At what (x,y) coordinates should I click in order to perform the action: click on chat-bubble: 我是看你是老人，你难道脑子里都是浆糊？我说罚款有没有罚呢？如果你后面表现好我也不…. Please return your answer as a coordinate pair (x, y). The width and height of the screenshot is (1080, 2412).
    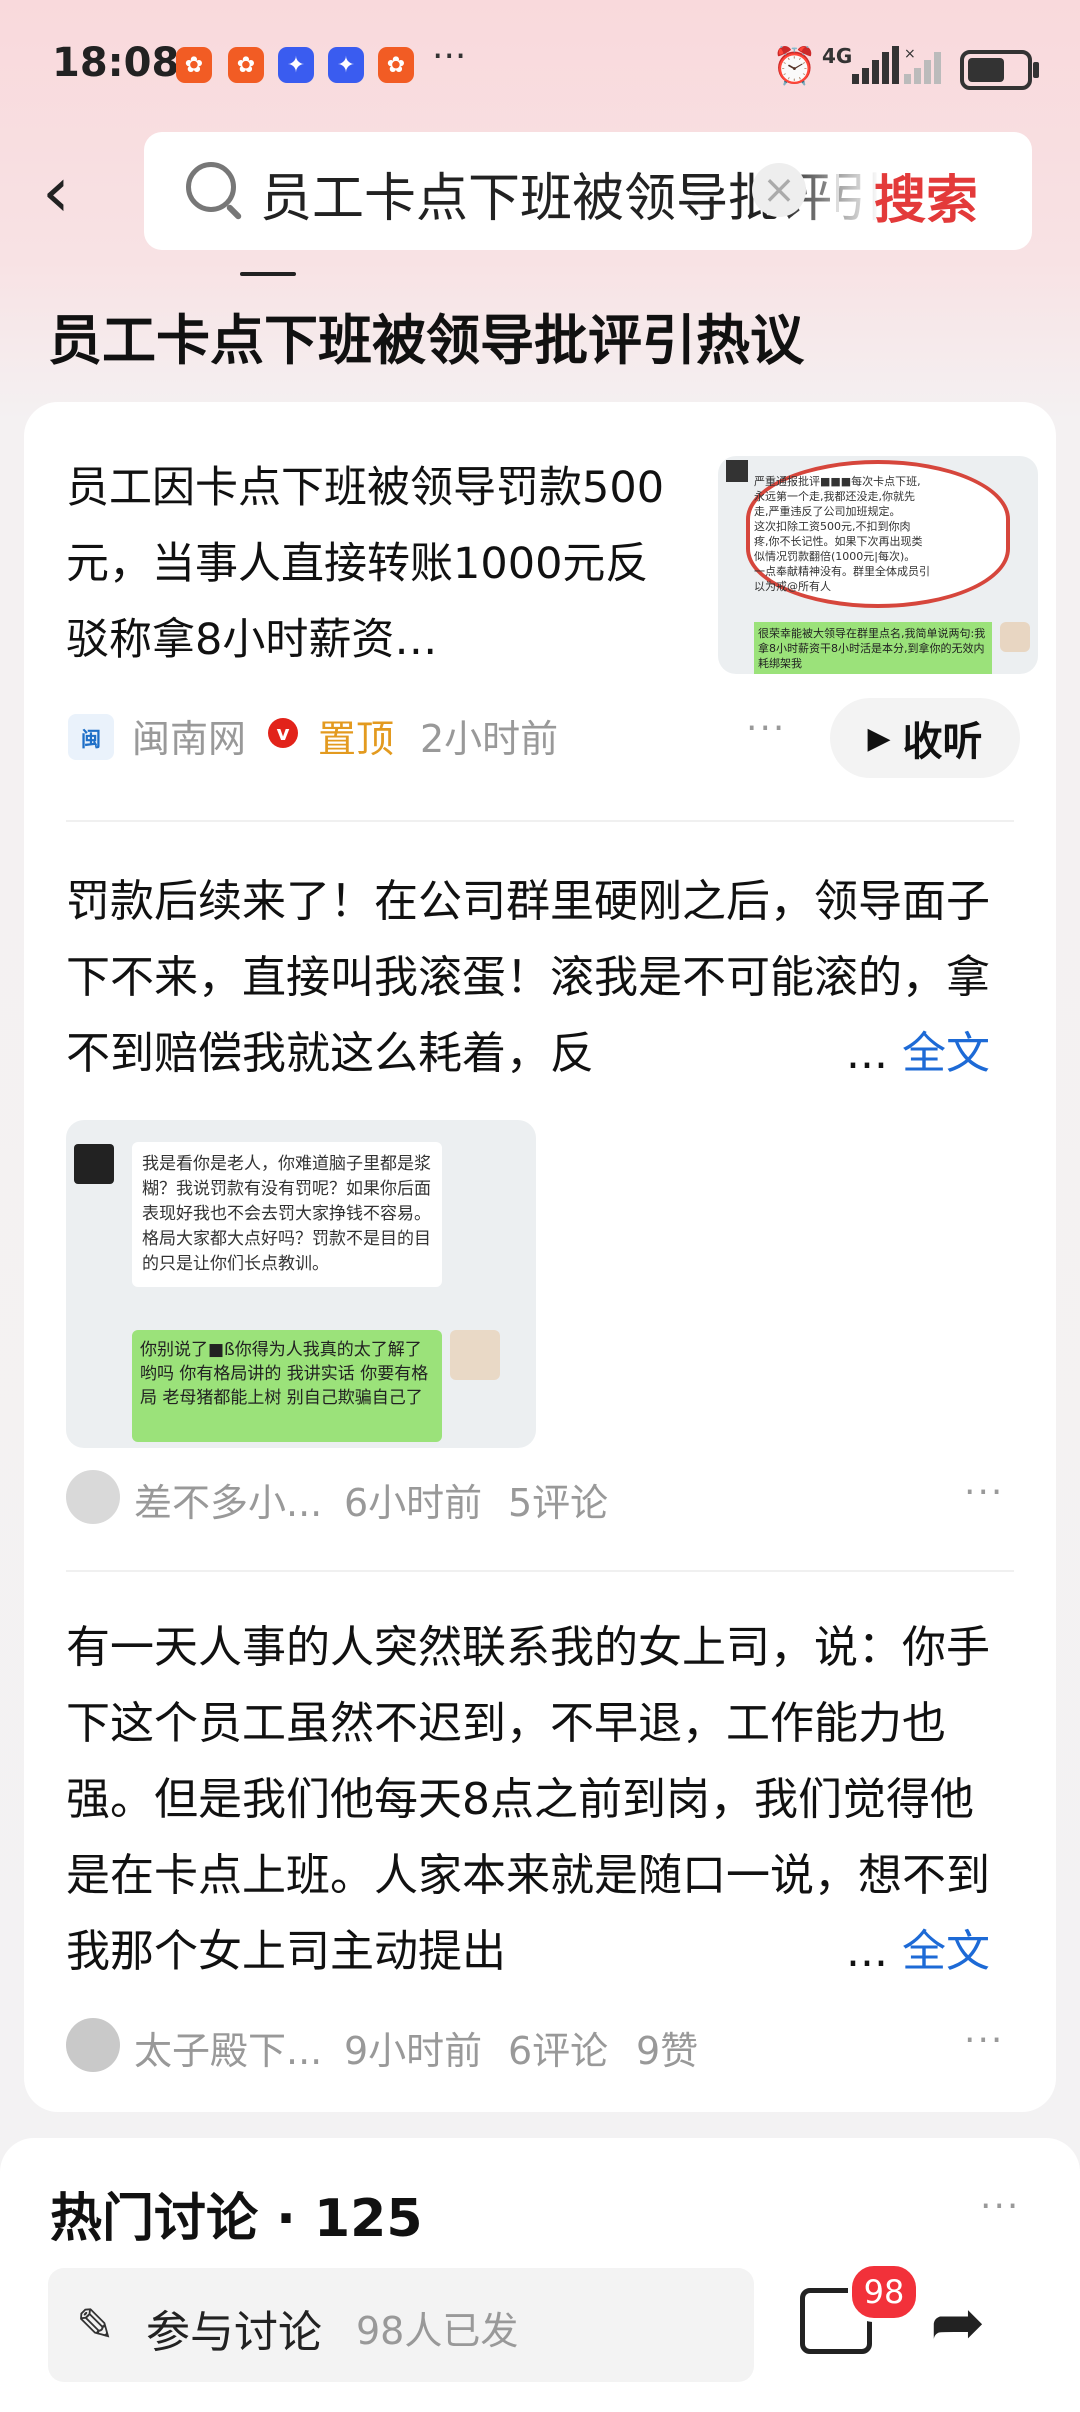
    Looking at the image, I should click on (287, 1214).